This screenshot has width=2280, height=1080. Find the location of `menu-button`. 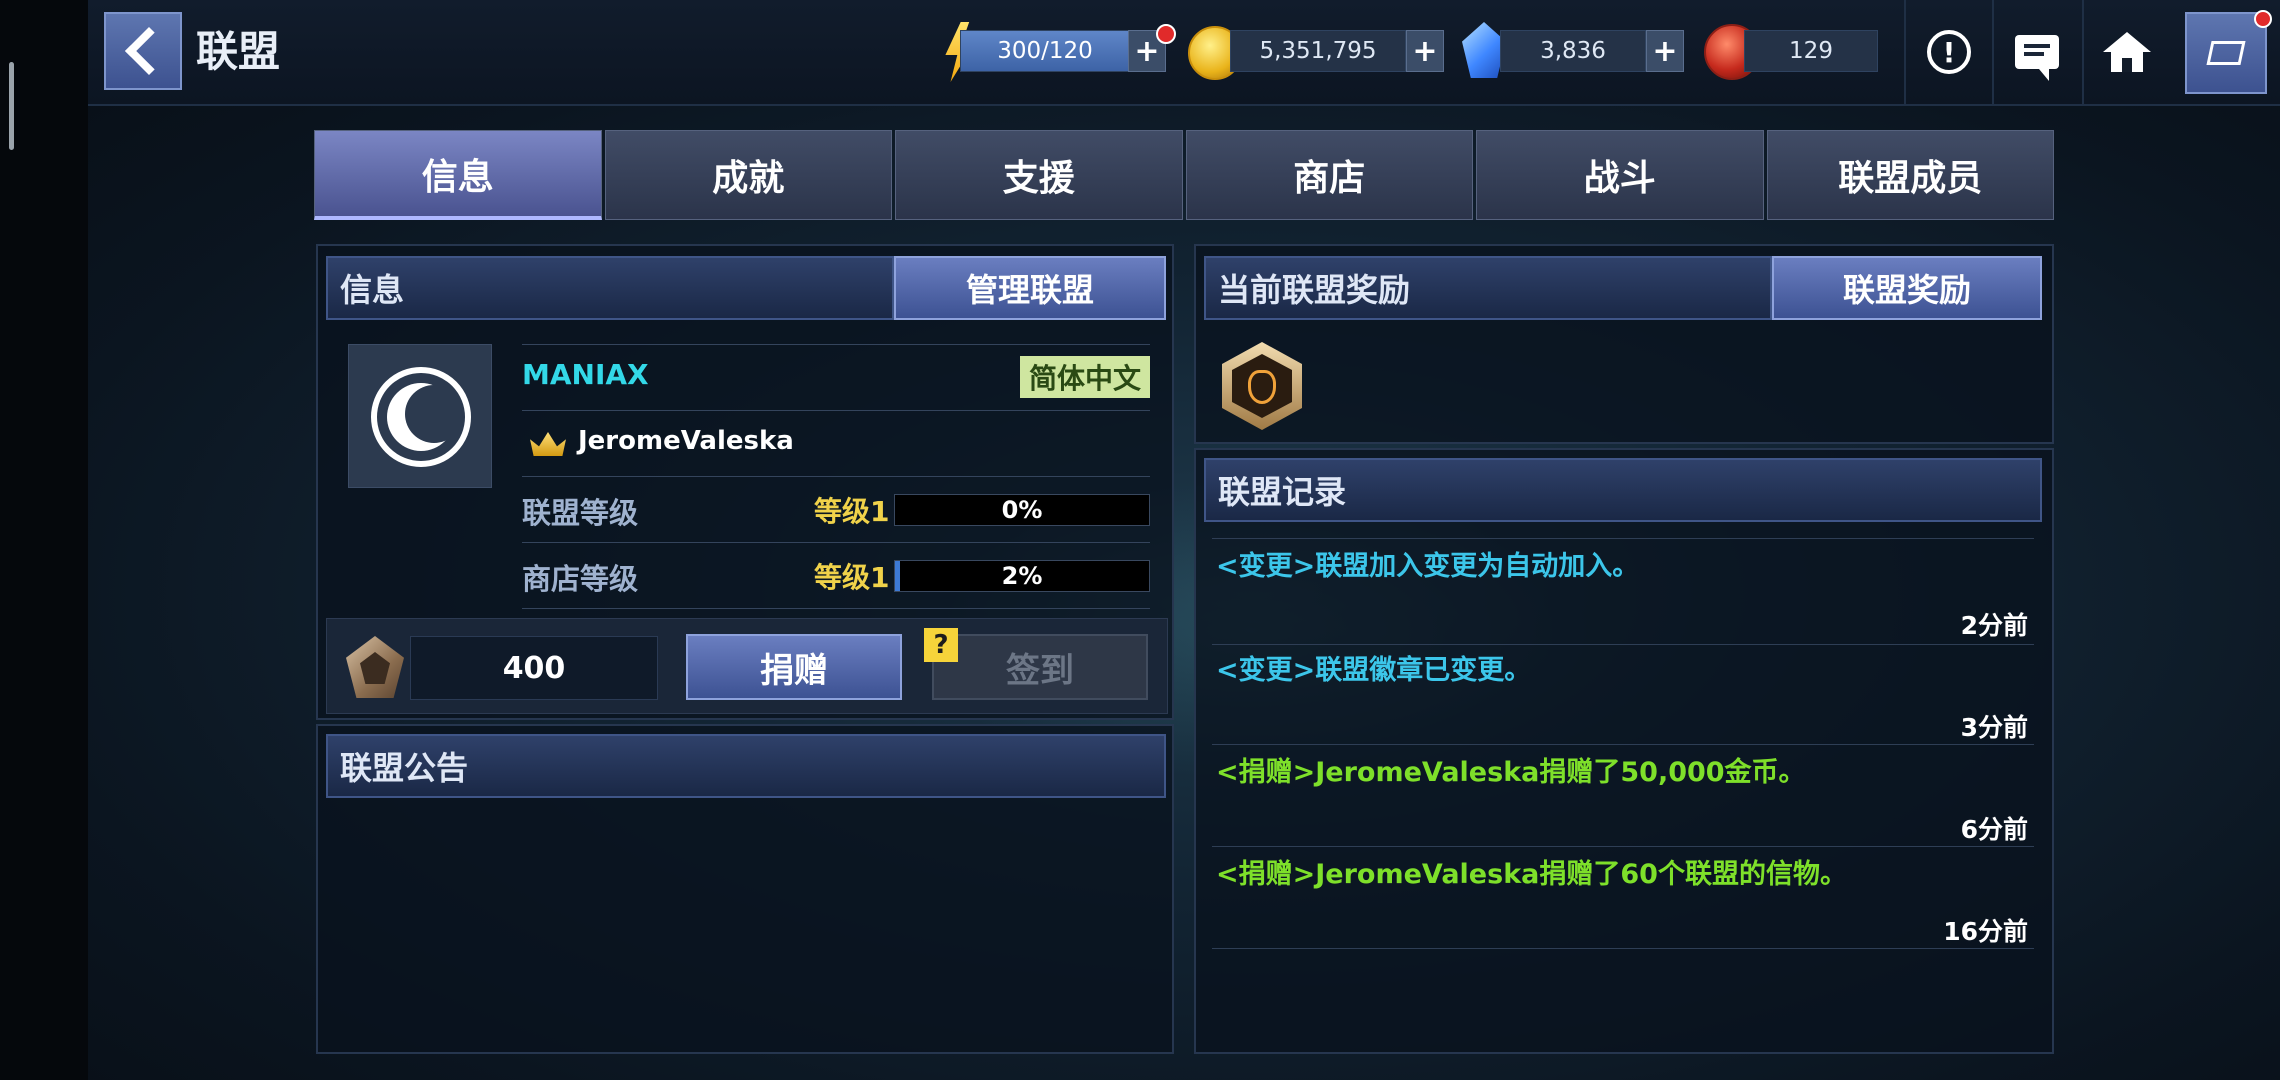

menu-button is located at coordinates (2226, 53).